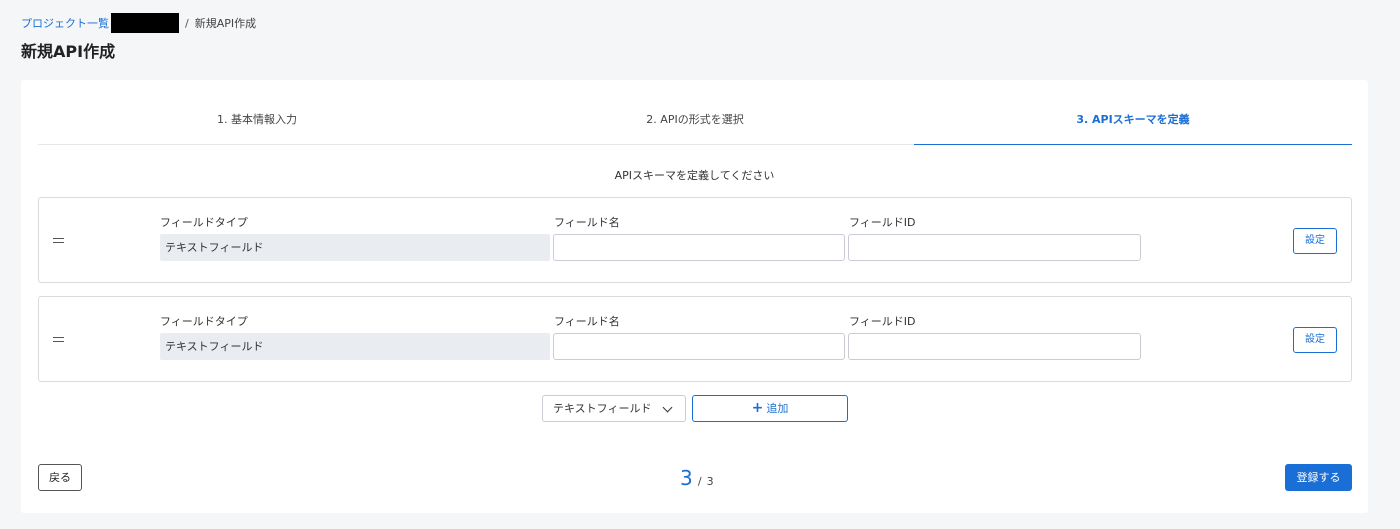  I want to click on register-button: 登録する, so click(1318, 477).